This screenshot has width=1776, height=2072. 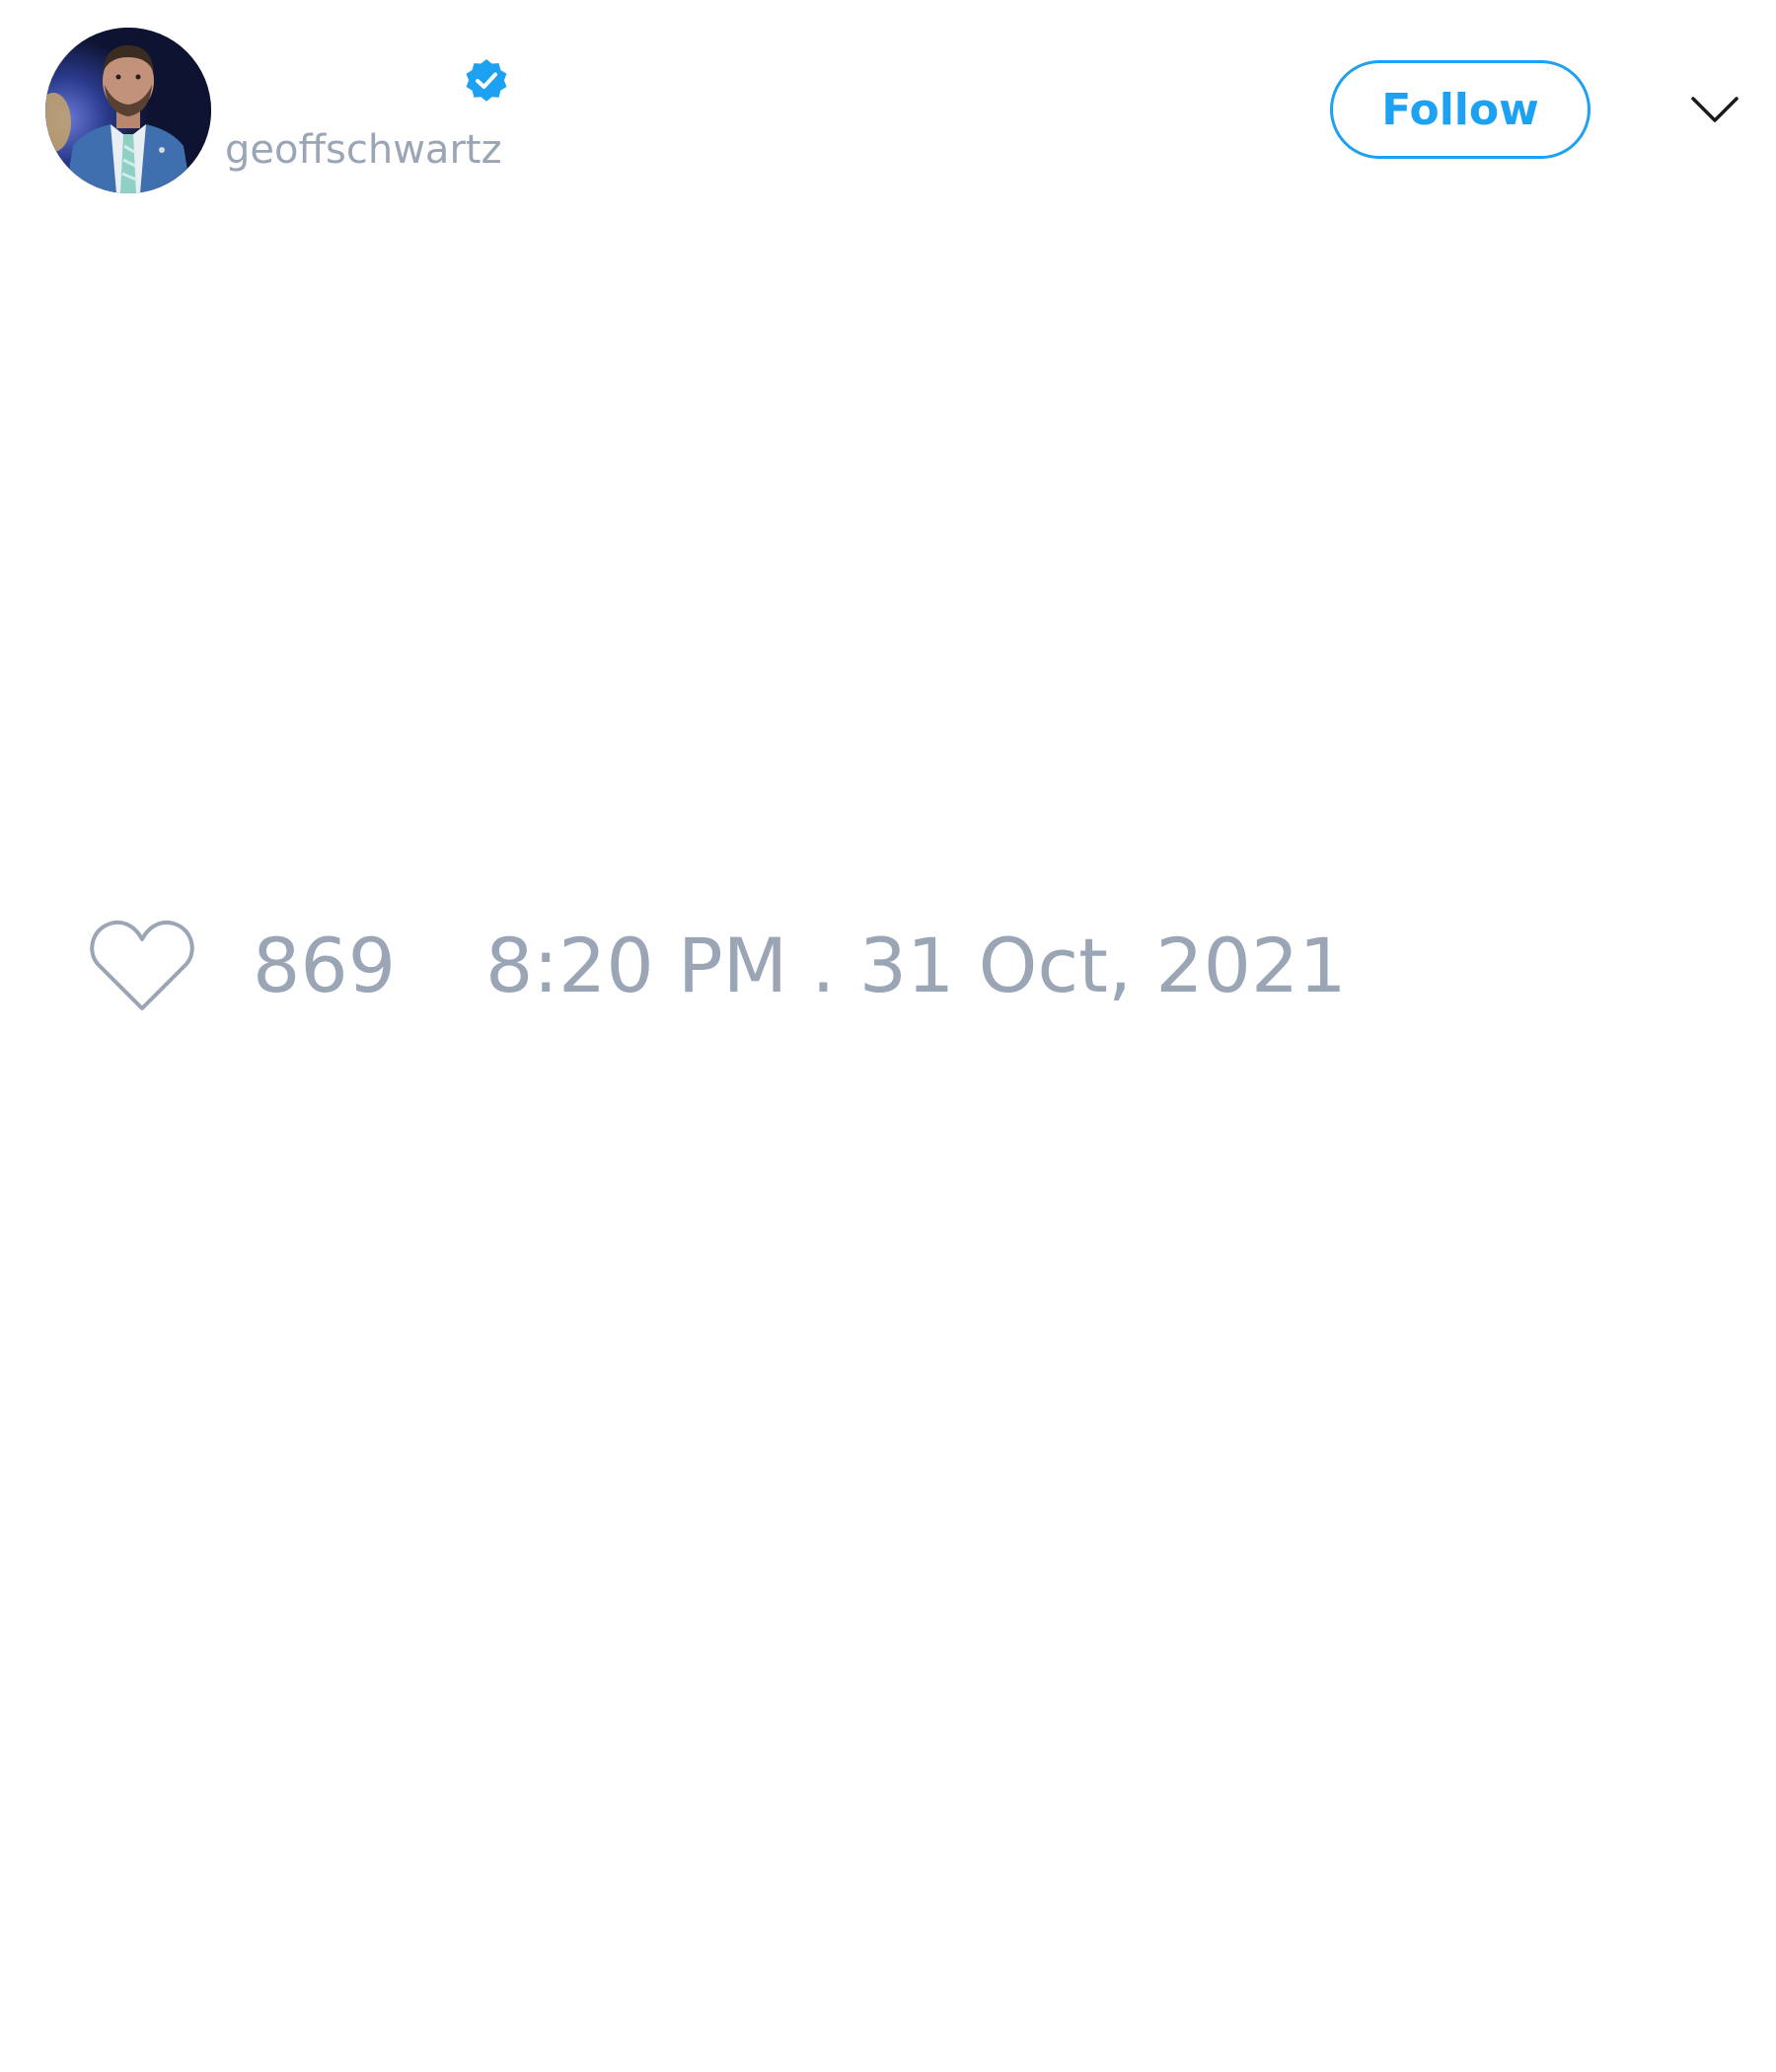 I want to click on verified-badge-icon, so click(x=487, y=80).